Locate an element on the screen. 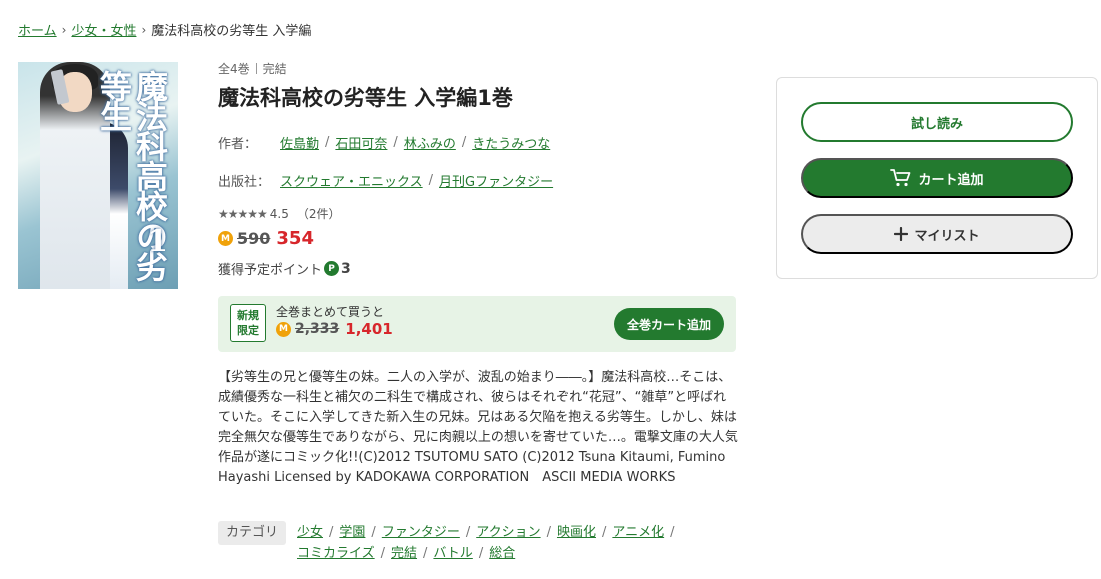 This screenshot has width=1101, height=579. price: M 590 354 is located at coordinates (266, 238).